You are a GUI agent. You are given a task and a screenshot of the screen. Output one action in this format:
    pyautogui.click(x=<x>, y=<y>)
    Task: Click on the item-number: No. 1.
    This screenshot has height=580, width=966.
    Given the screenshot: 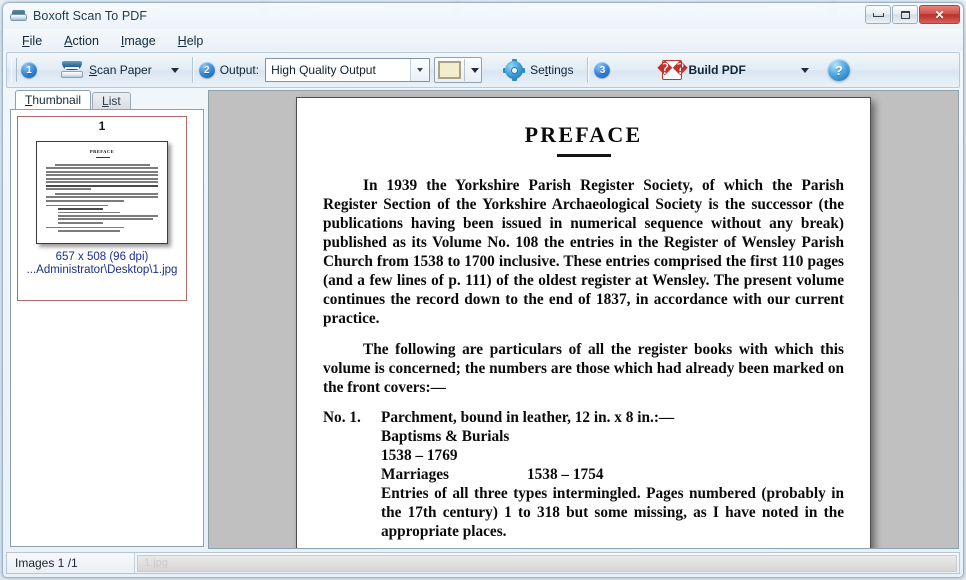 What is the action you would take?
    pyautogui.click(x=342, y=418)
    